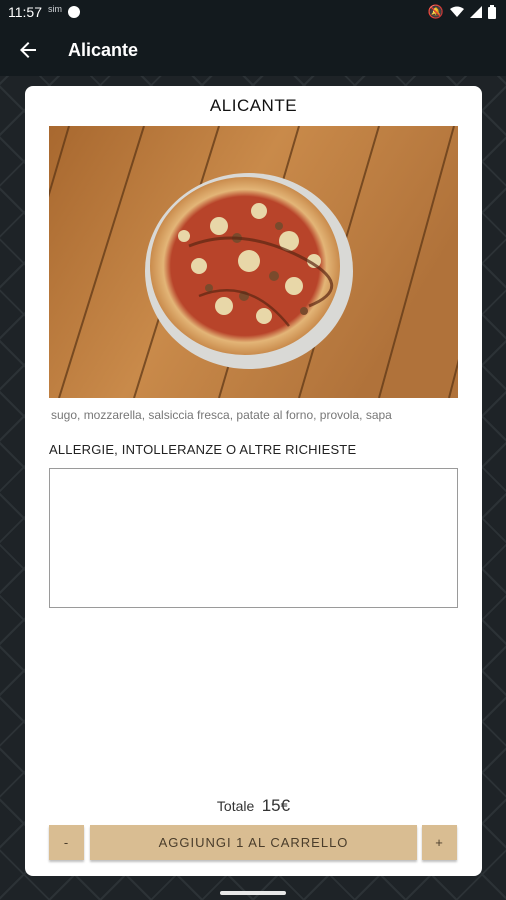 Image resolution: width=506 pixels, height=900 pixels. I want to click on mute-icon: 🔕, so click(435, 11).